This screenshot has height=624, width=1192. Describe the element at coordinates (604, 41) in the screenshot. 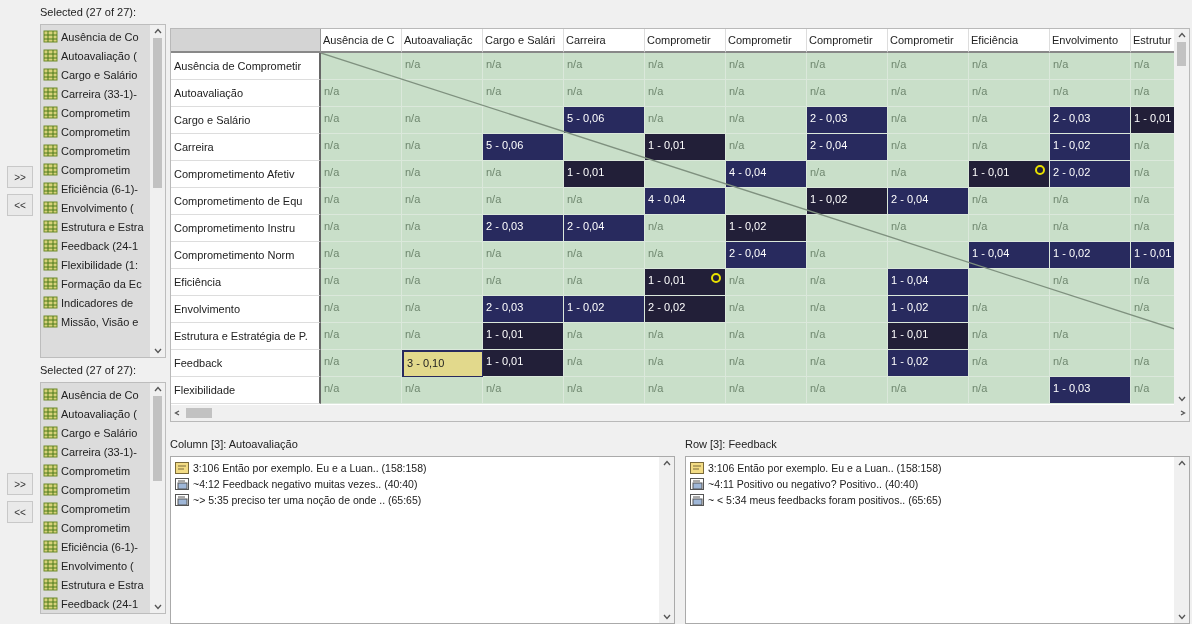

I see `column-header: Carreira` at that location.